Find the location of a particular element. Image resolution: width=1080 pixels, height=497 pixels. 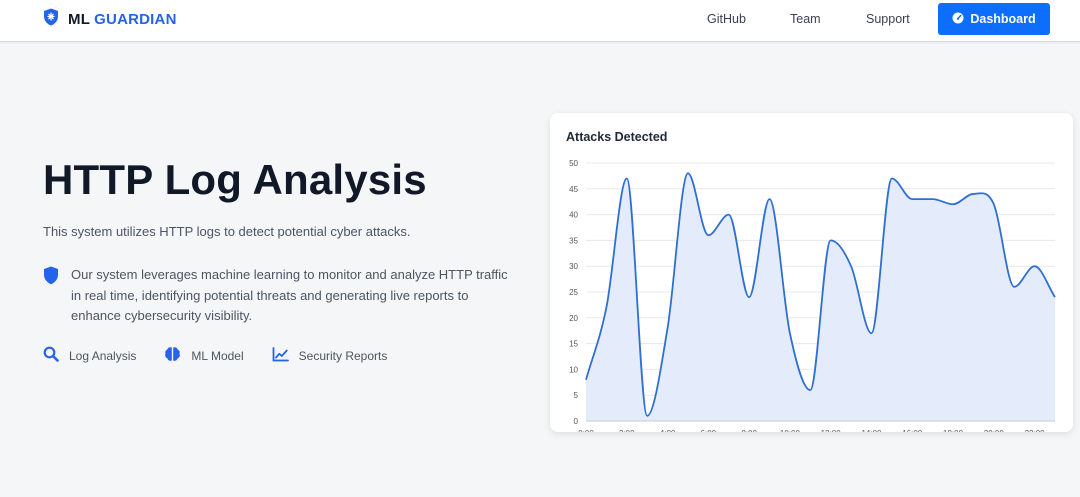

link-ml-model: ML Model is located at coordinates (204, 355).